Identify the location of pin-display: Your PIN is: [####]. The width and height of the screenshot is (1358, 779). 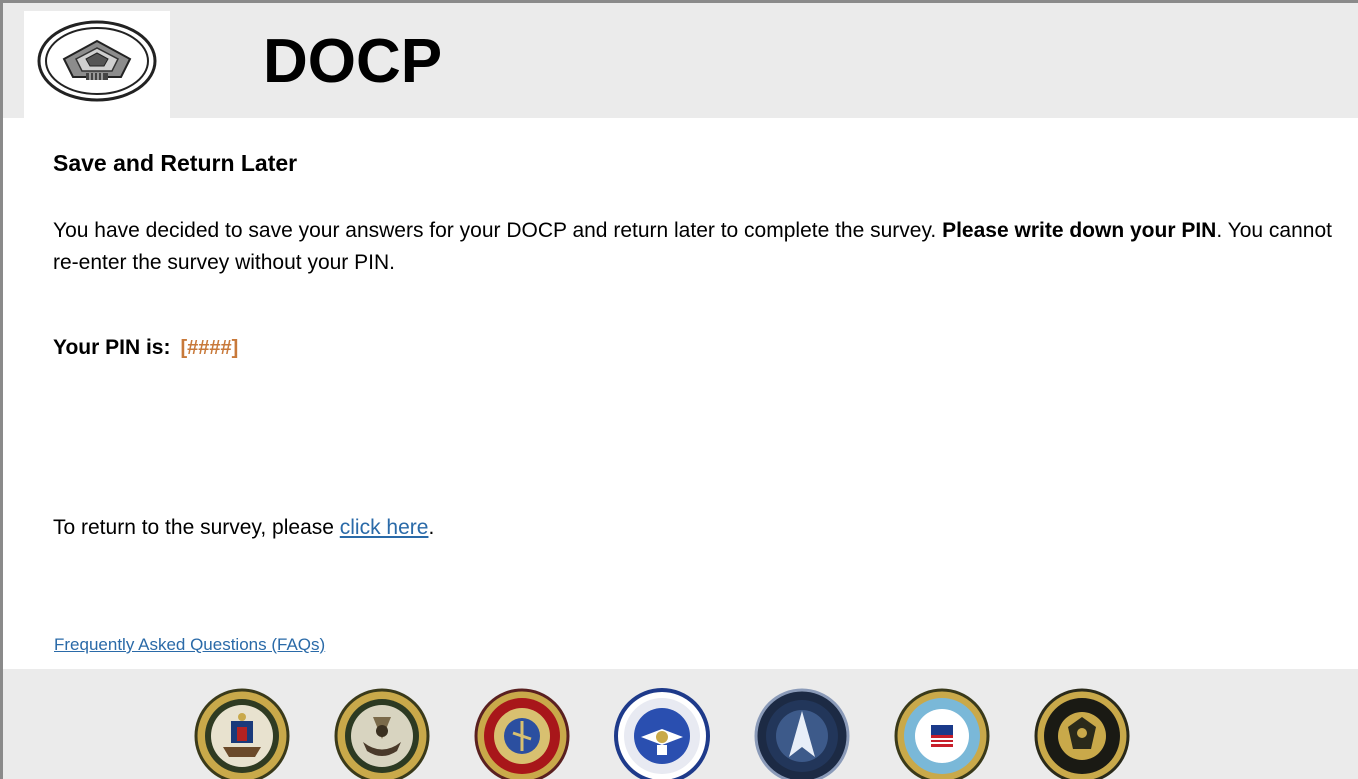
(145, 348).